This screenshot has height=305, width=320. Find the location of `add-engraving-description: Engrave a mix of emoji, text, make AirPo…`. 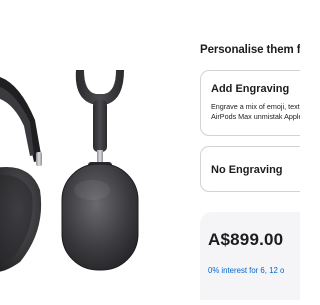

add-engraving-description: Engrave a mix of emoji, text, make AirPo… is located at coordinates (255, 111).